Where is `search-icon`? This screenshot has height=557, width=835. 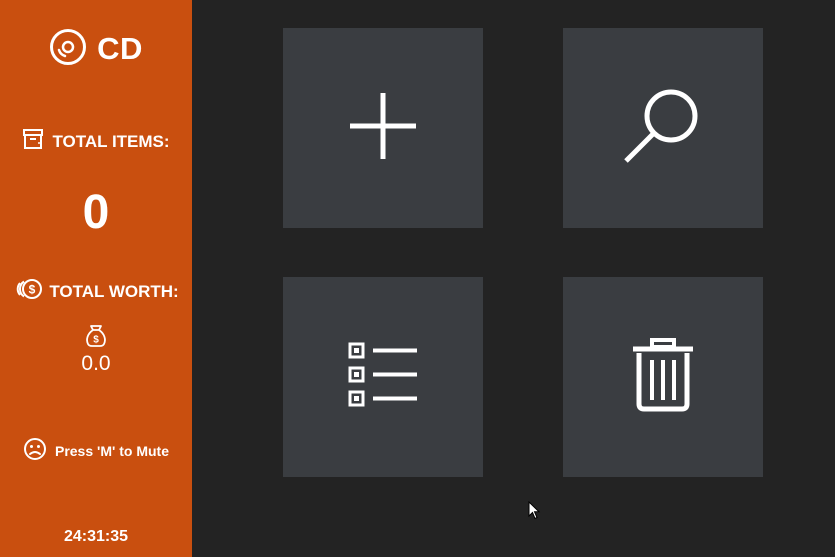 search-icon is located at coordinates (663, 128).